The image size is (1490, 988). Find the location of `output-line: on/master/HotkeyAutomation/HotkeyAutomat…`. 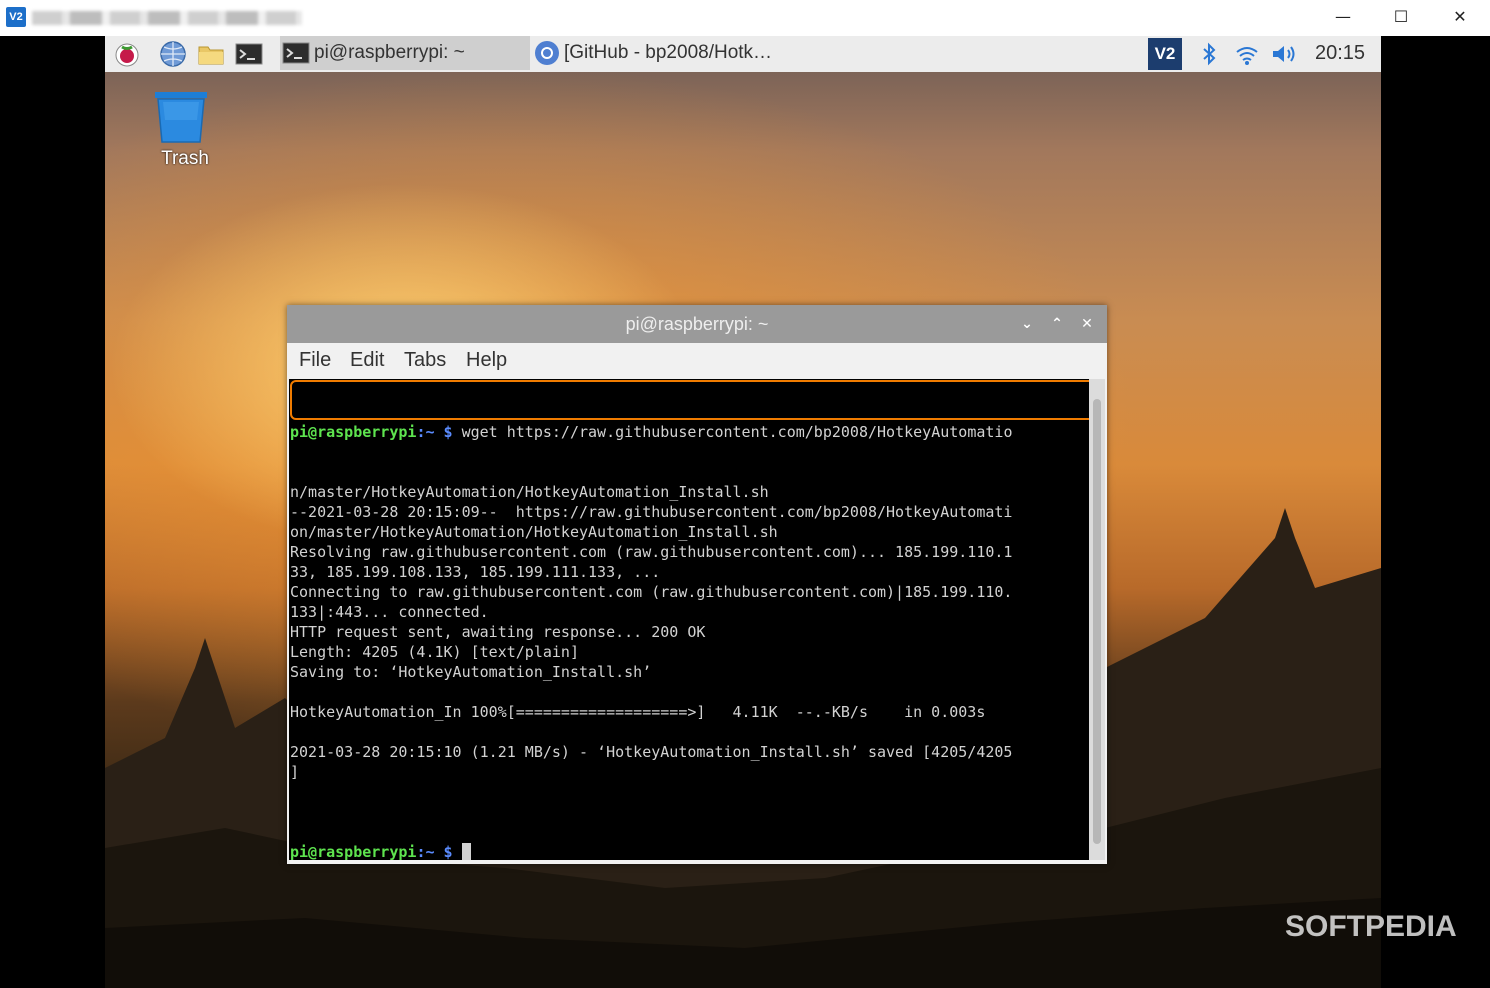

output-line: on/master/HotkeyAutomation/HotkeyAutomat… is located at coordinates (534, 532).